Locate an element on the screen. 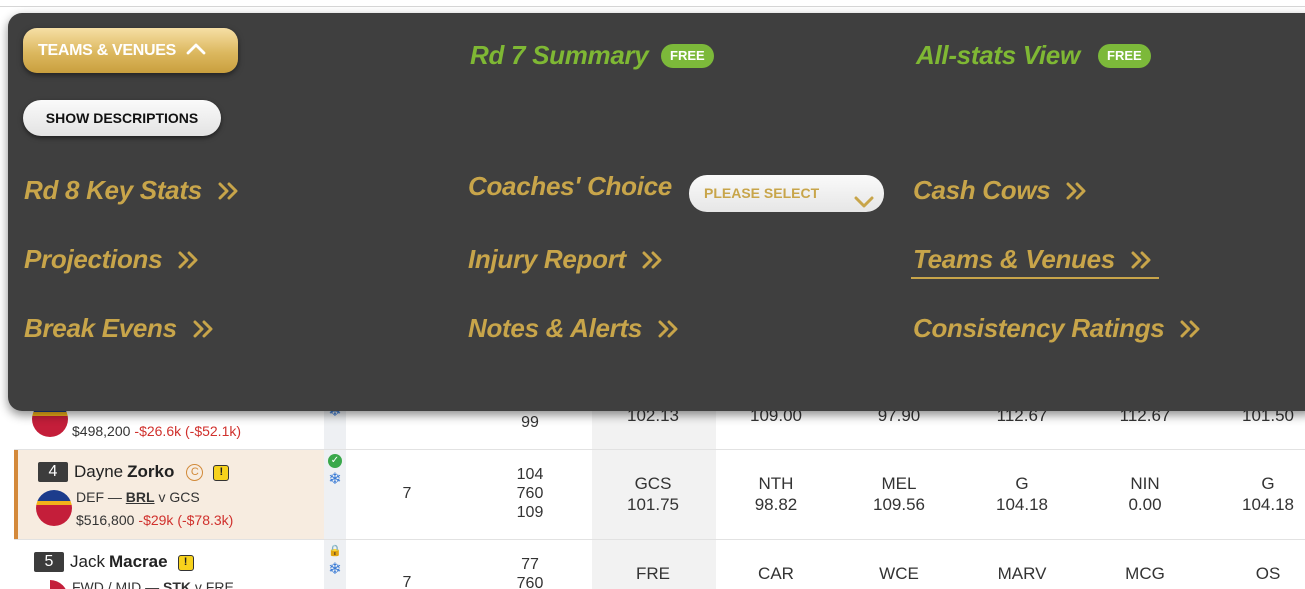  consistency-ratings-link: Consistency Ratings is located at coordinates (1057, 329).